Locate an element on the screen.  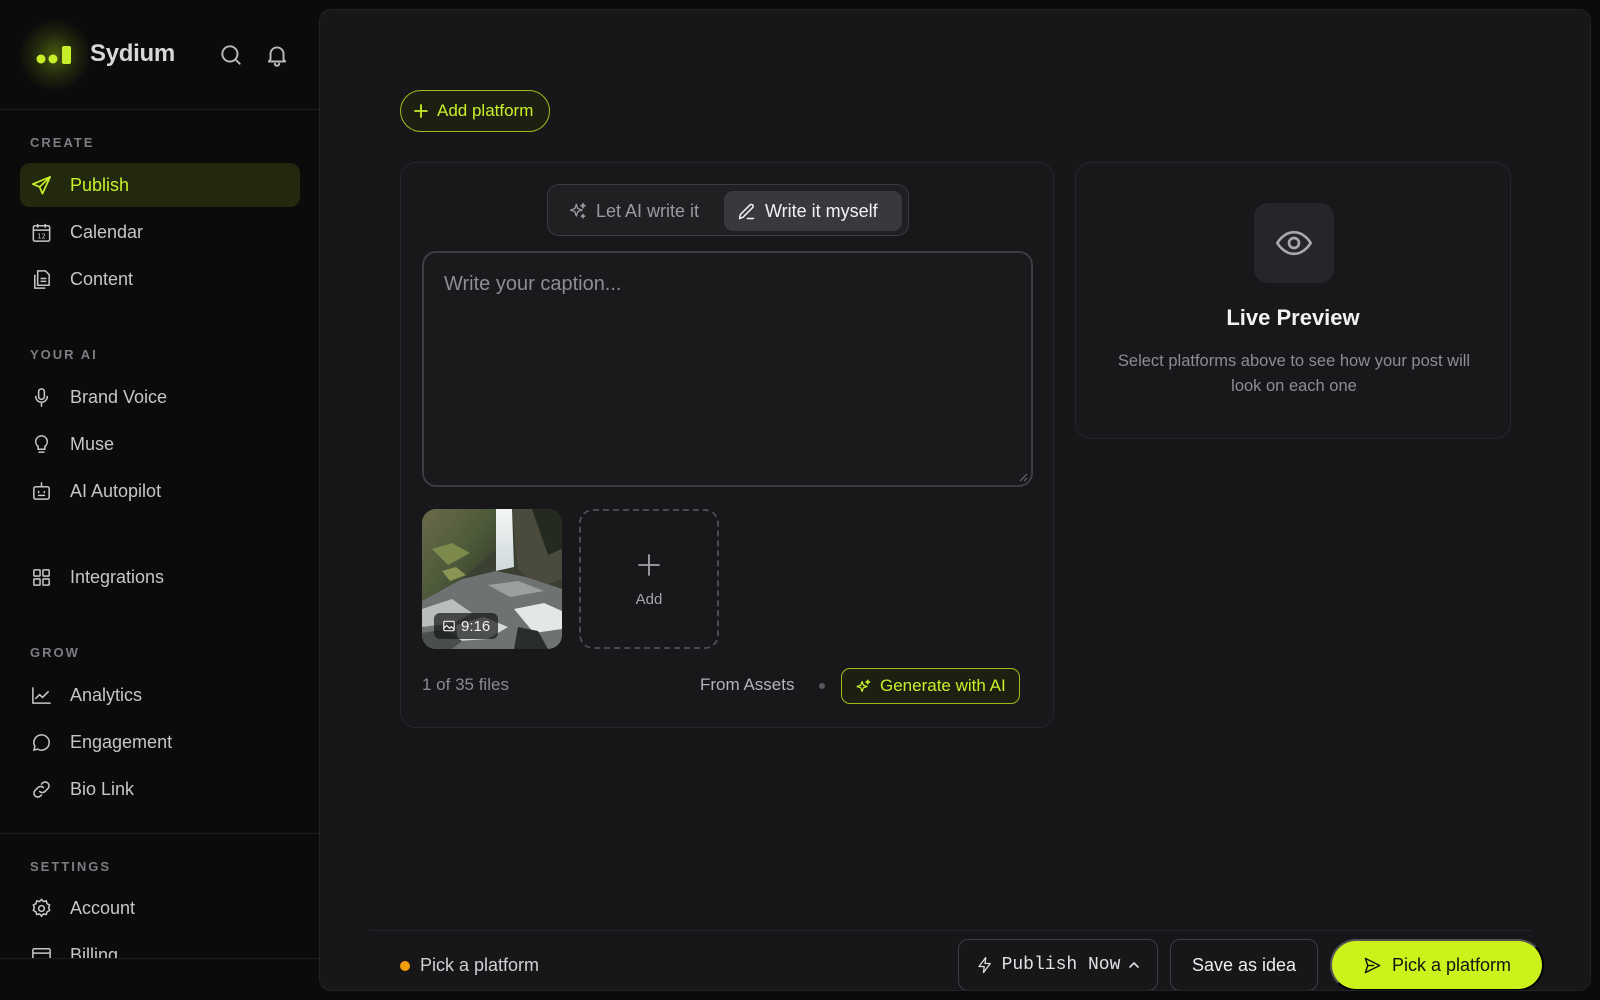
mode-toggle: Let AI write it Write it myself is located at coordinates (728, 210).